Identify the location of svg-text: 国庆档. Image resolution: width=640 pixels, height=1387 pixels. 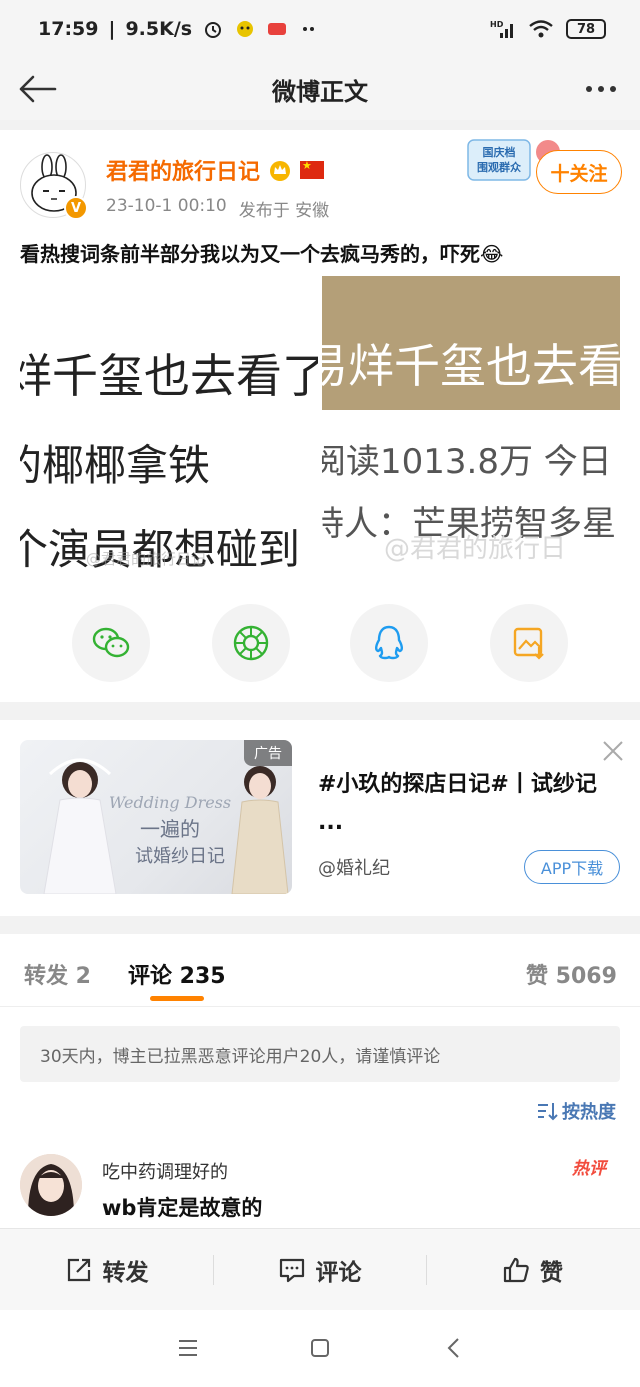
(499, 152).